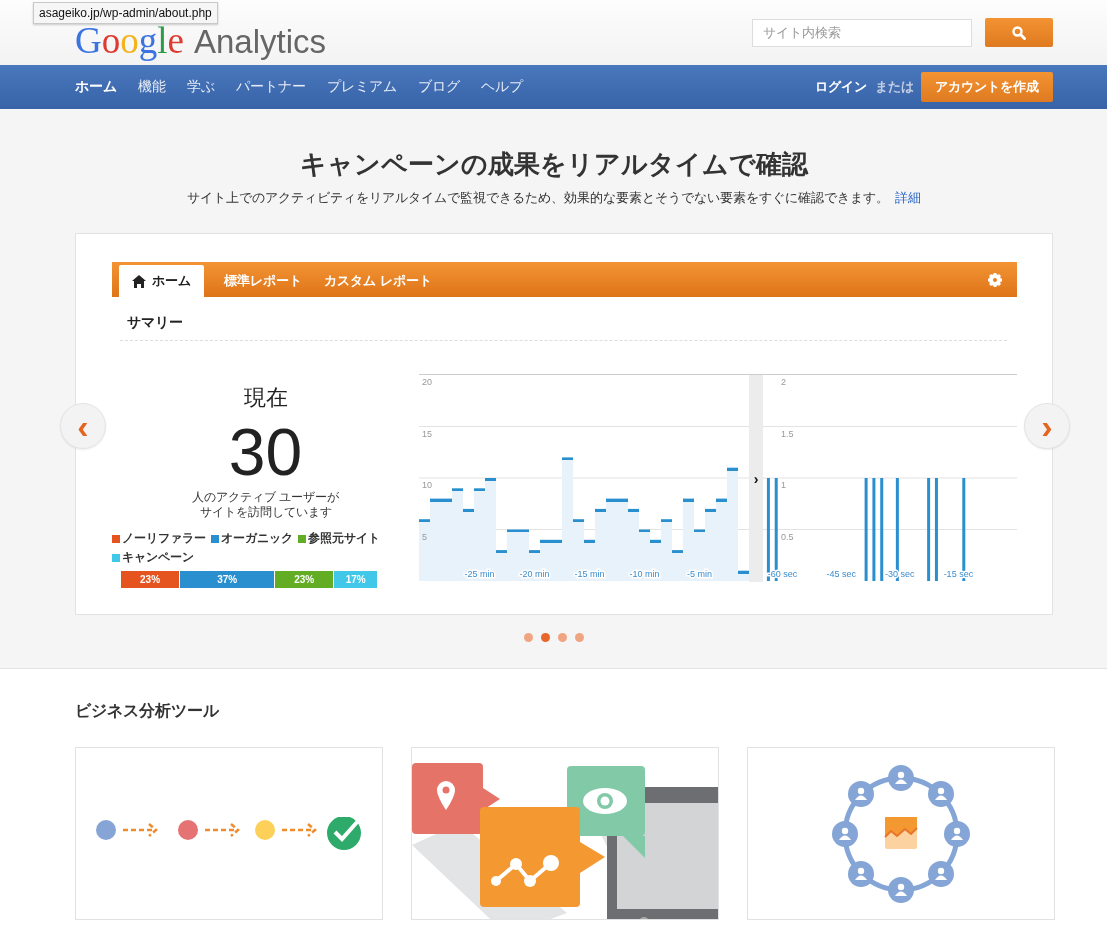 Image resolution: width=1107 pixels, height=928 pixels. I want to click on or-text: または, so click(894, 87).